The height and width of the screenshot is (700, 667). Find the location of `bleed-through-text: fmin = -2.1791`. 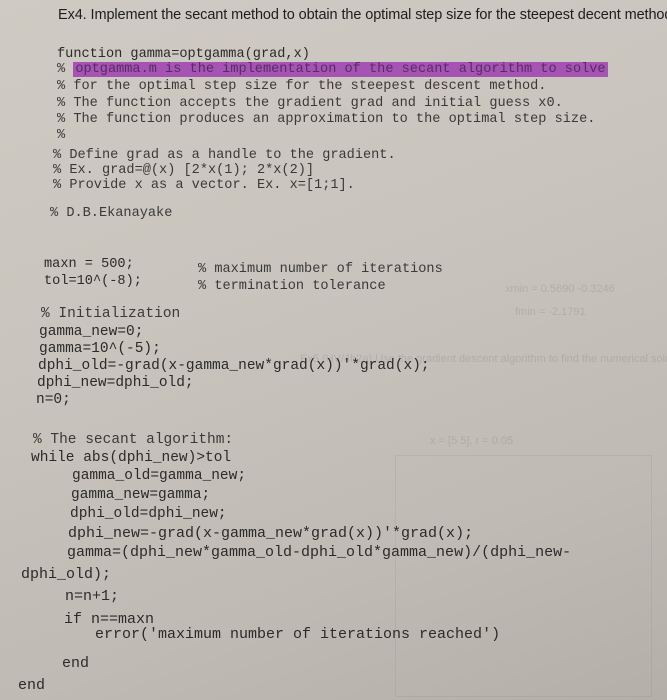

bleed-through-text: fmin = -2.1791 is located at coordinates (550, 312).